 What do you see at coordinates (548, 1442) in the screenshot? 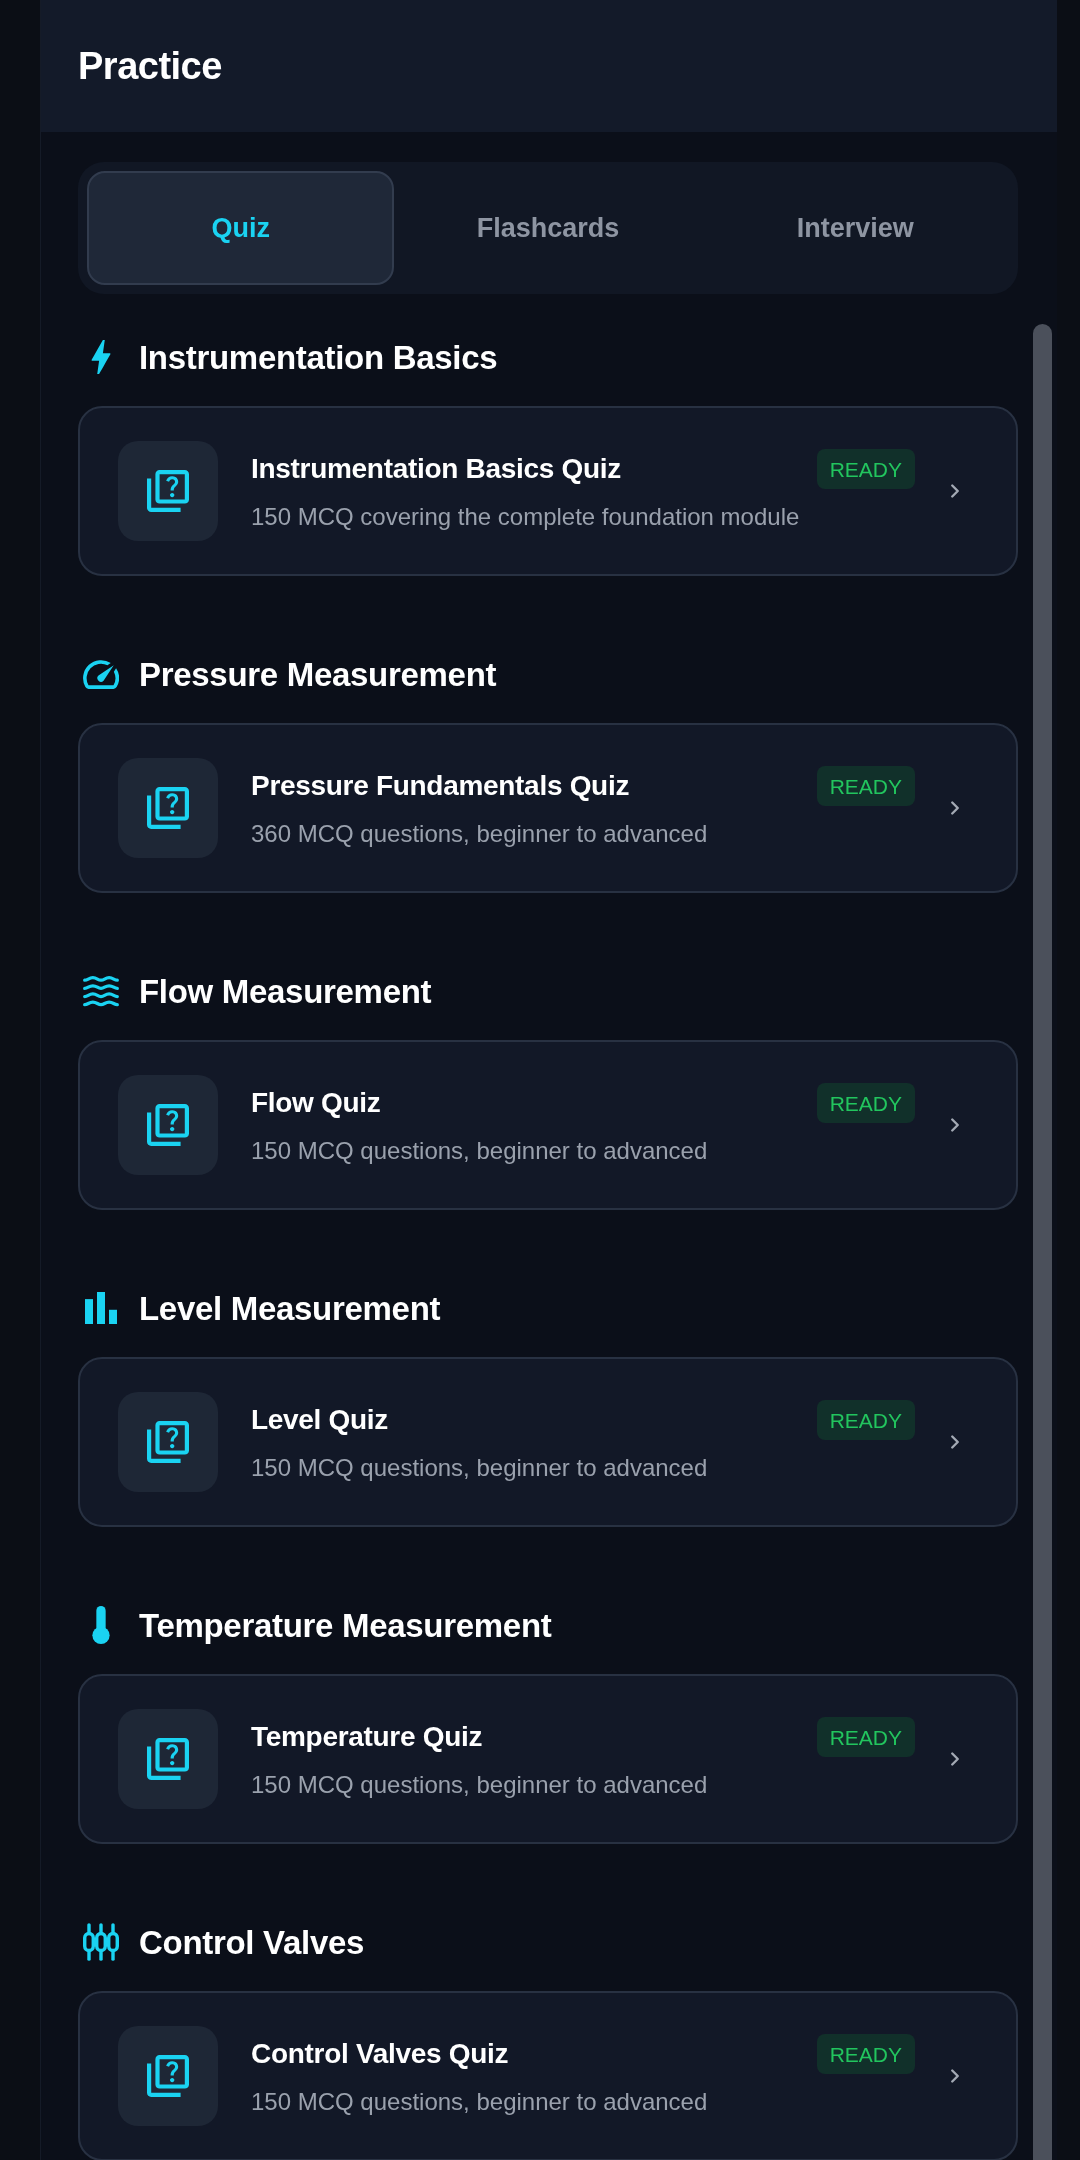
I see `quiz-card: Level Quiz READY 150 MCQ questions, beginner to advanced` at bounding box center [548, 1442].